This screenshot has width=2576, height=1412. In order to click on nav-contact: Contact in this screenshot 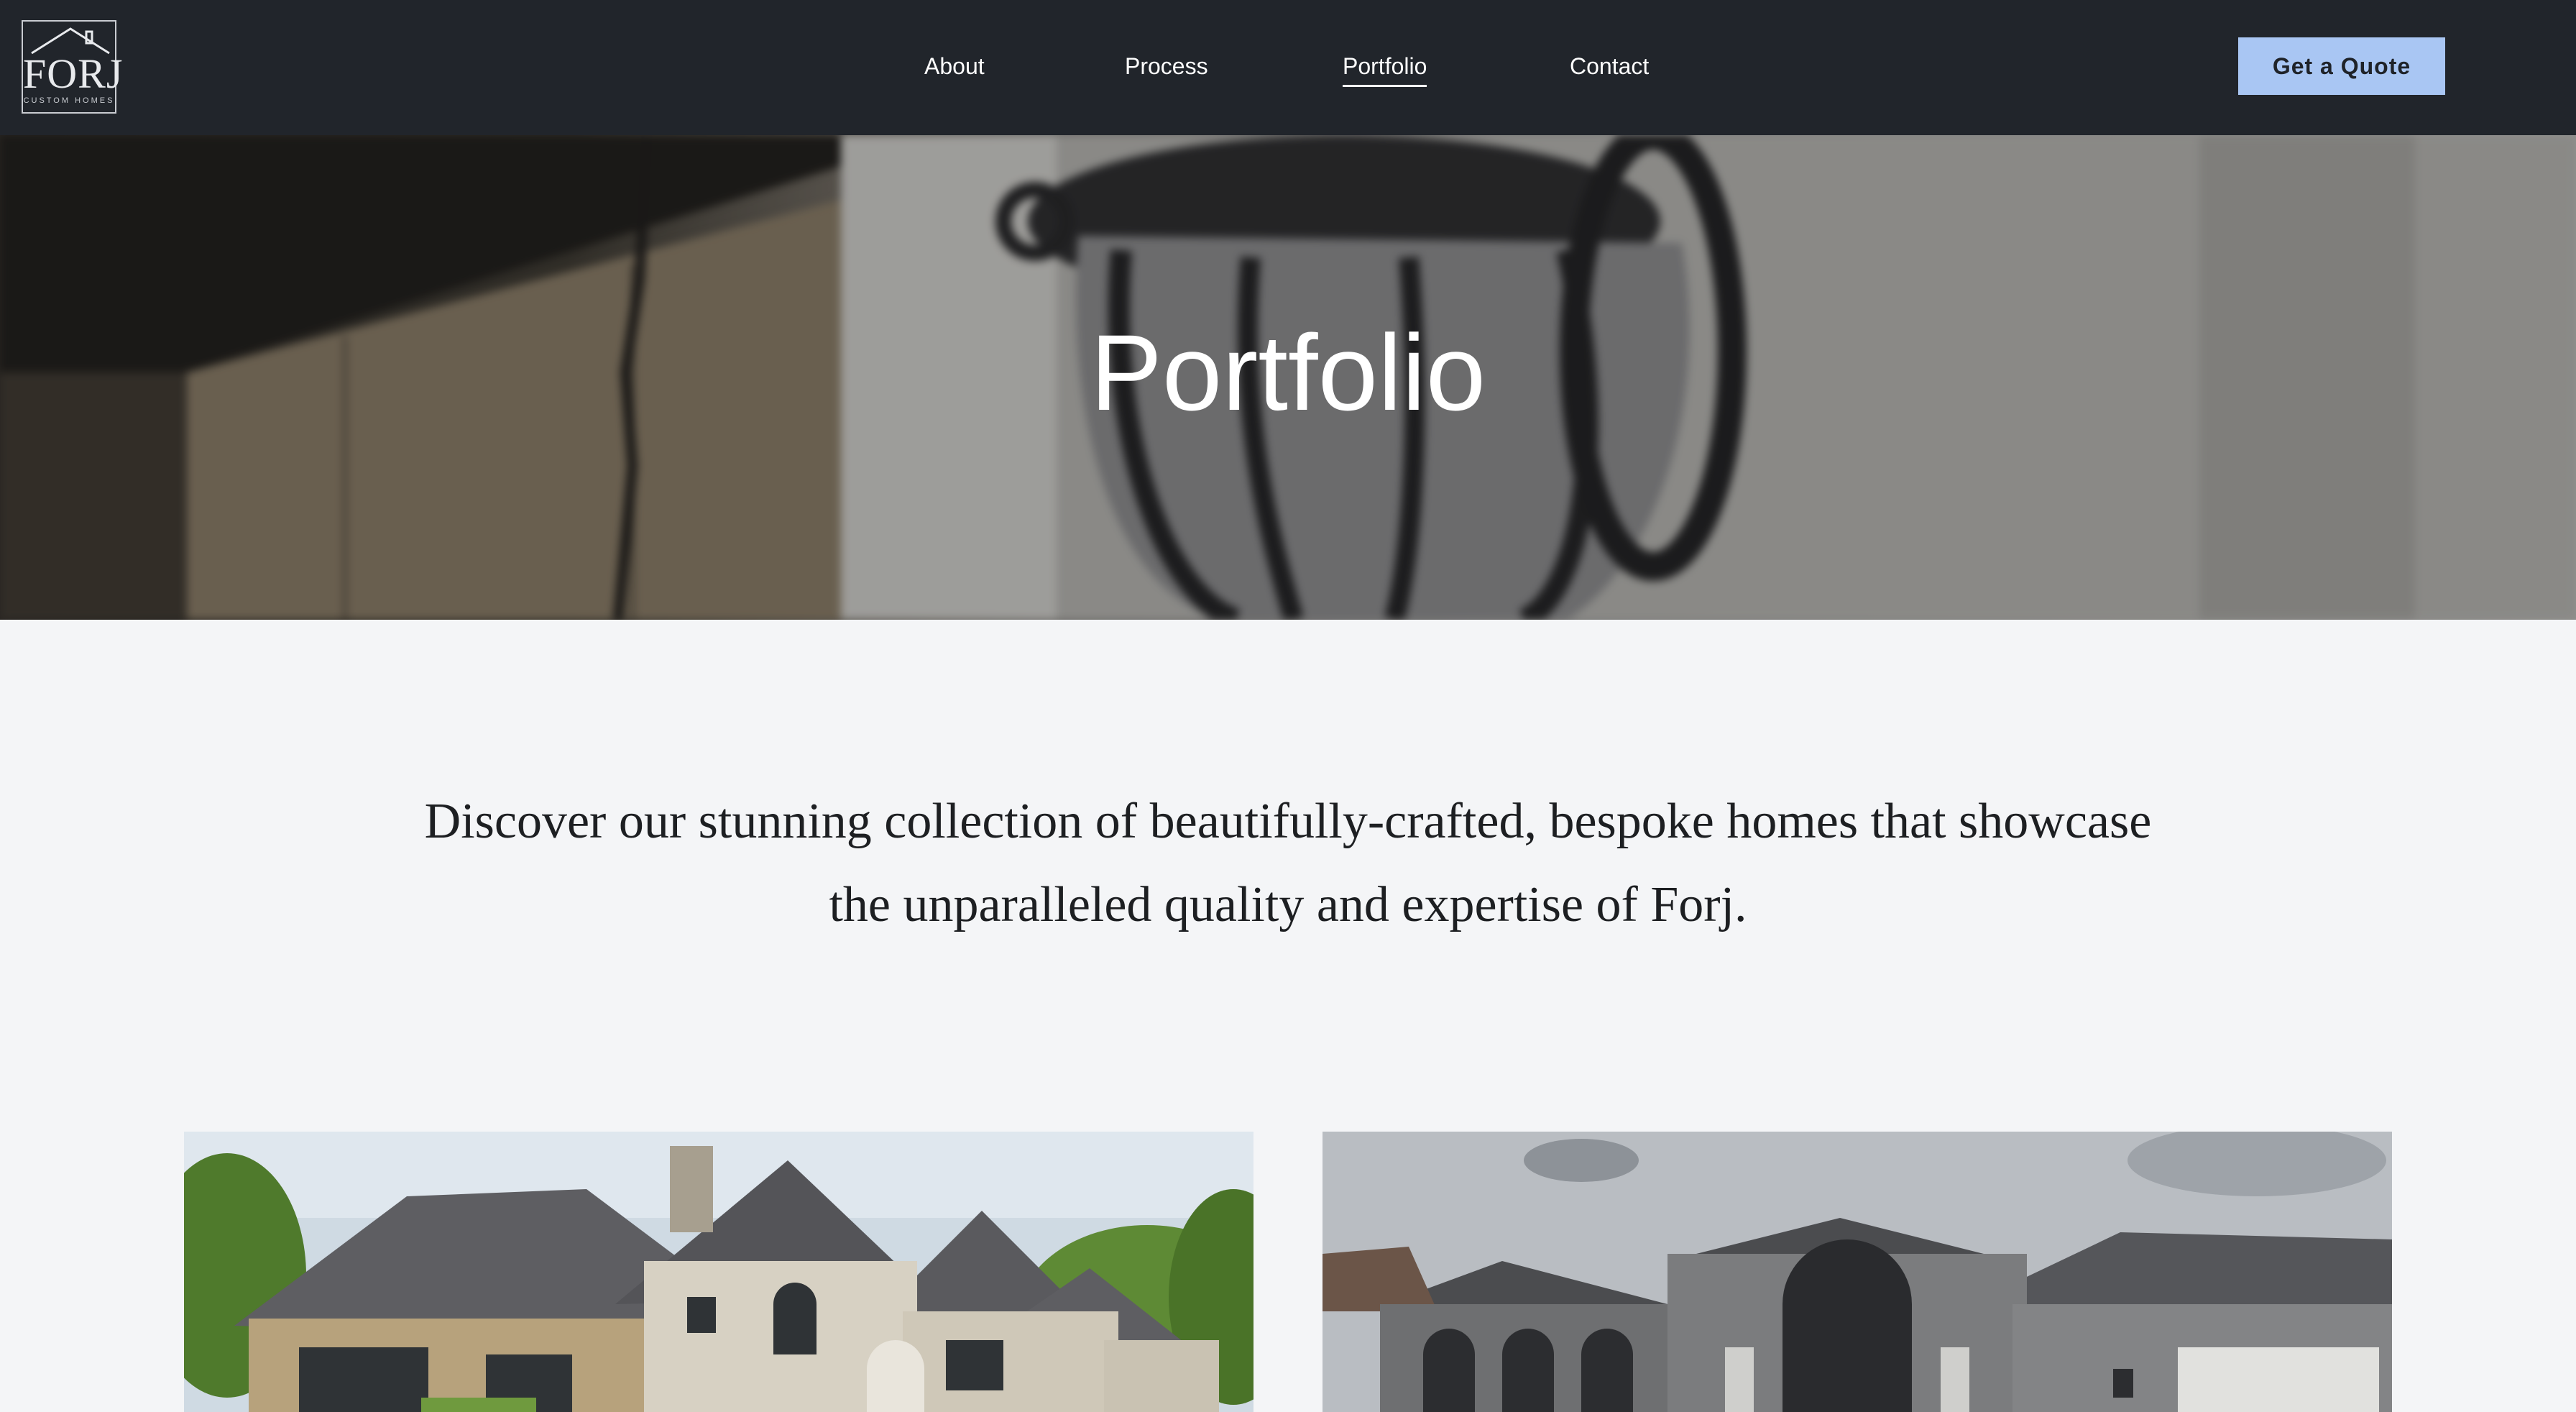, I will do `click(1609, 66)`.